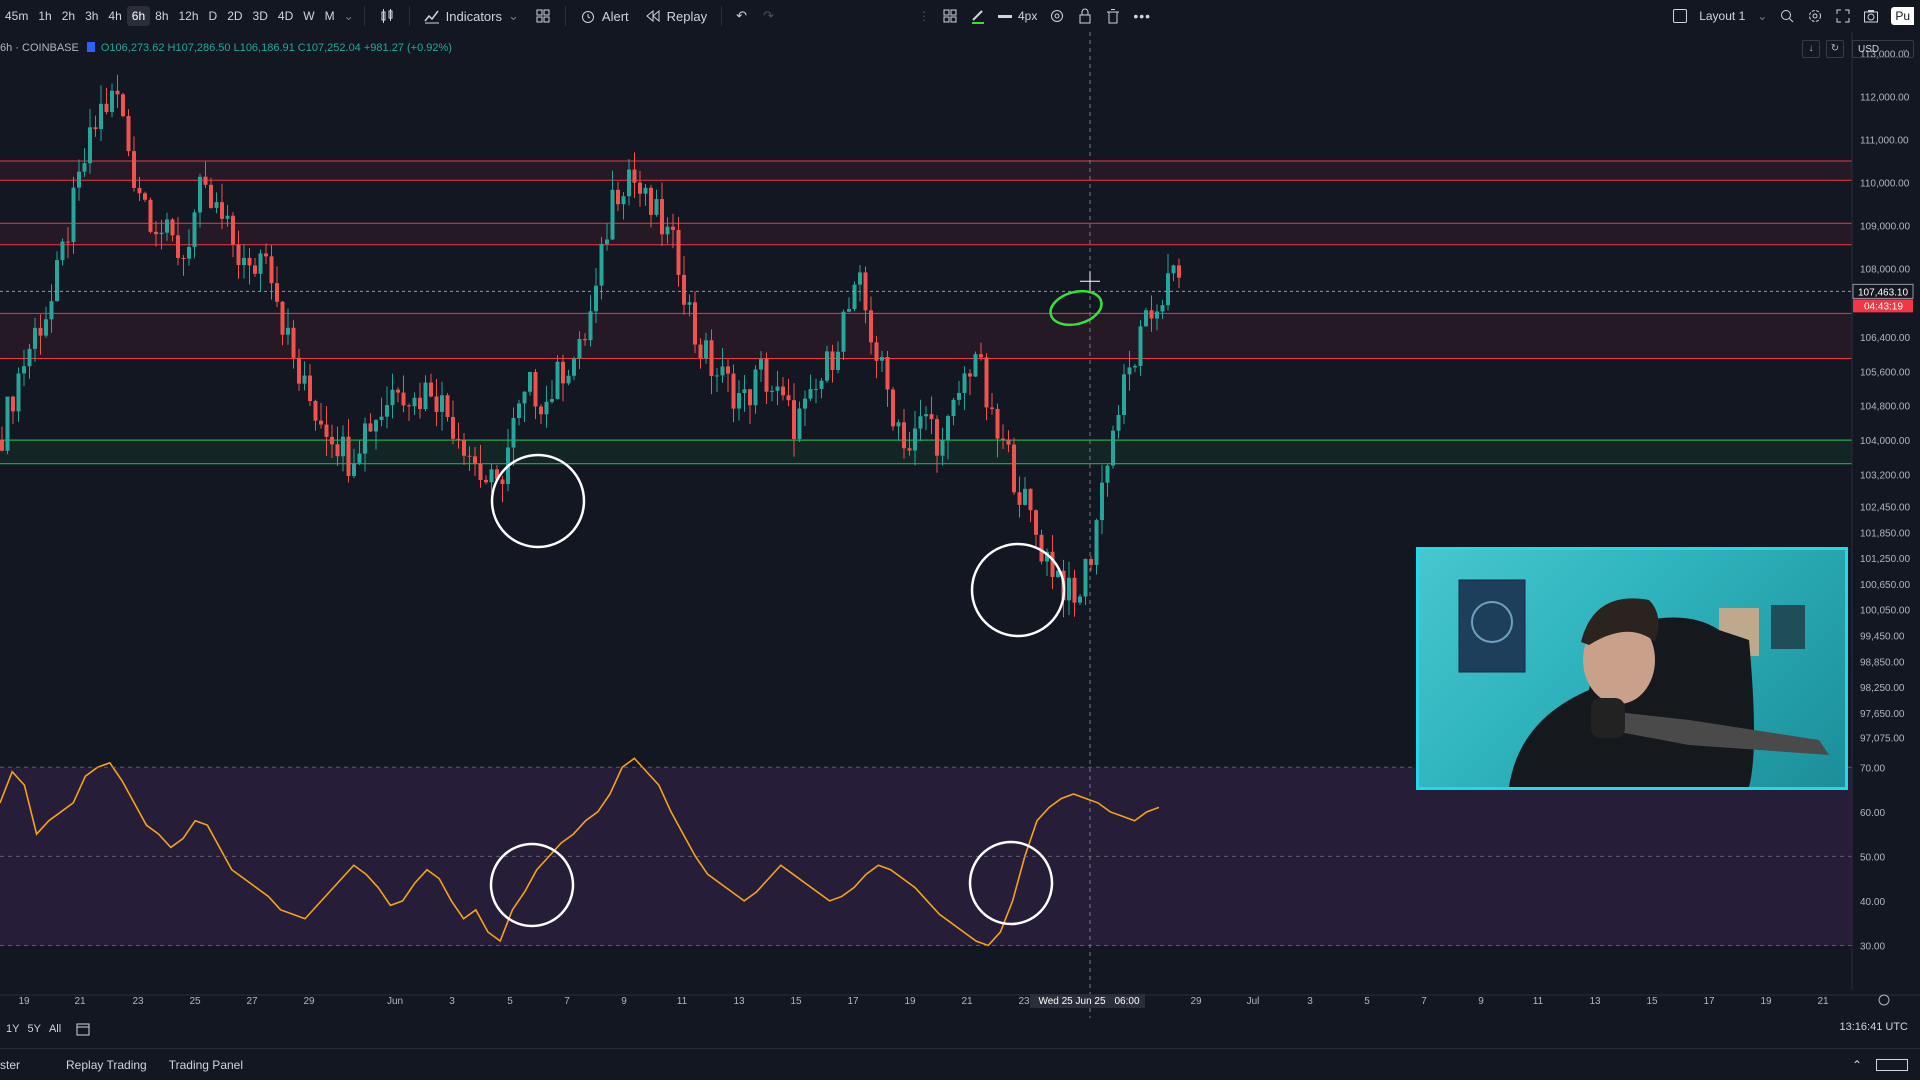 This screenshot has height=1080, width=1920. I want to click on timeframe-3h: 3h, so click(91, 16).